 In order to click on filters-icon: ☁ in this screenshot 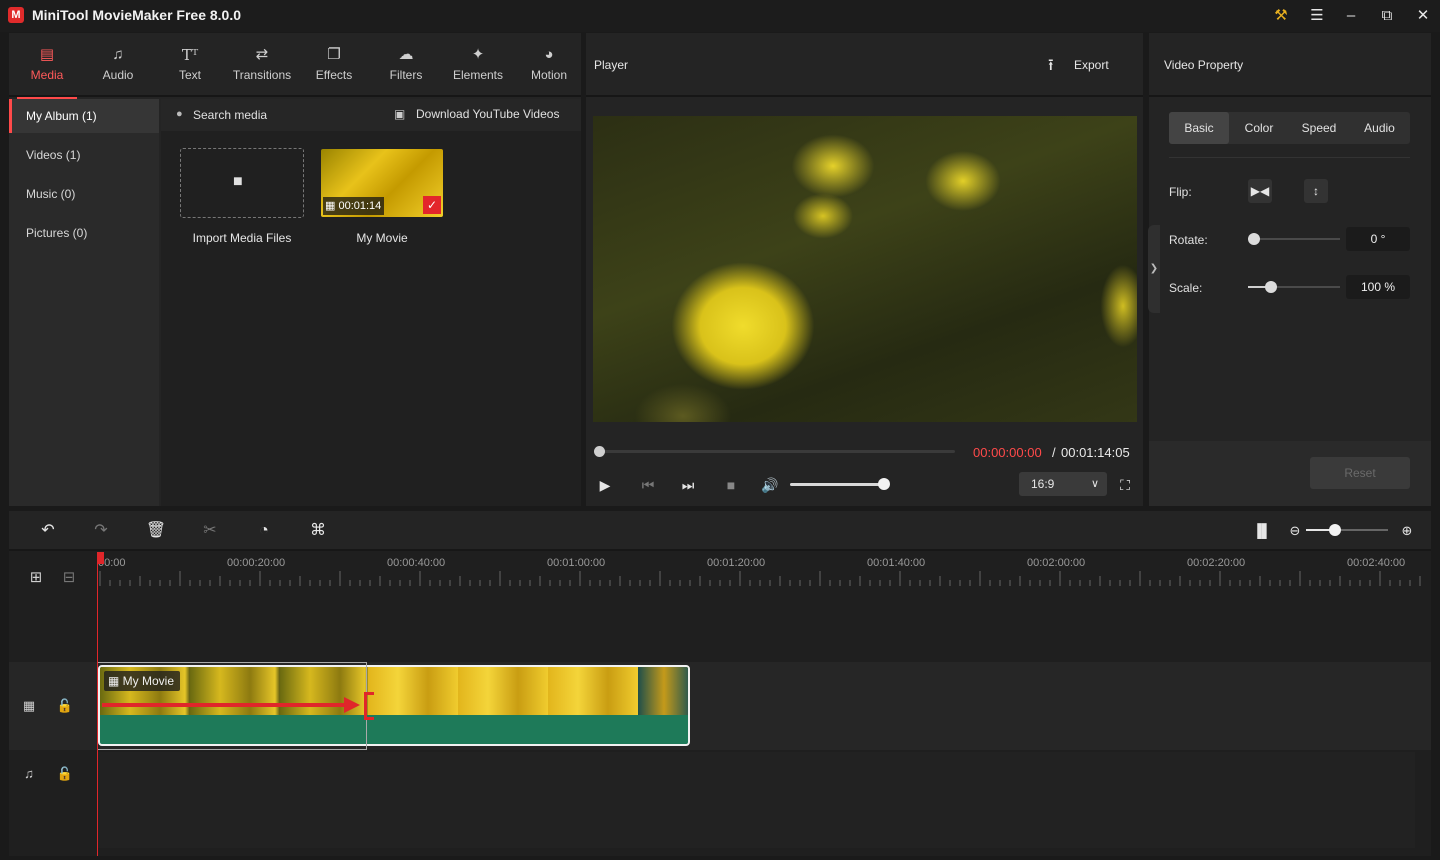, I will do `click(406, 54)`.